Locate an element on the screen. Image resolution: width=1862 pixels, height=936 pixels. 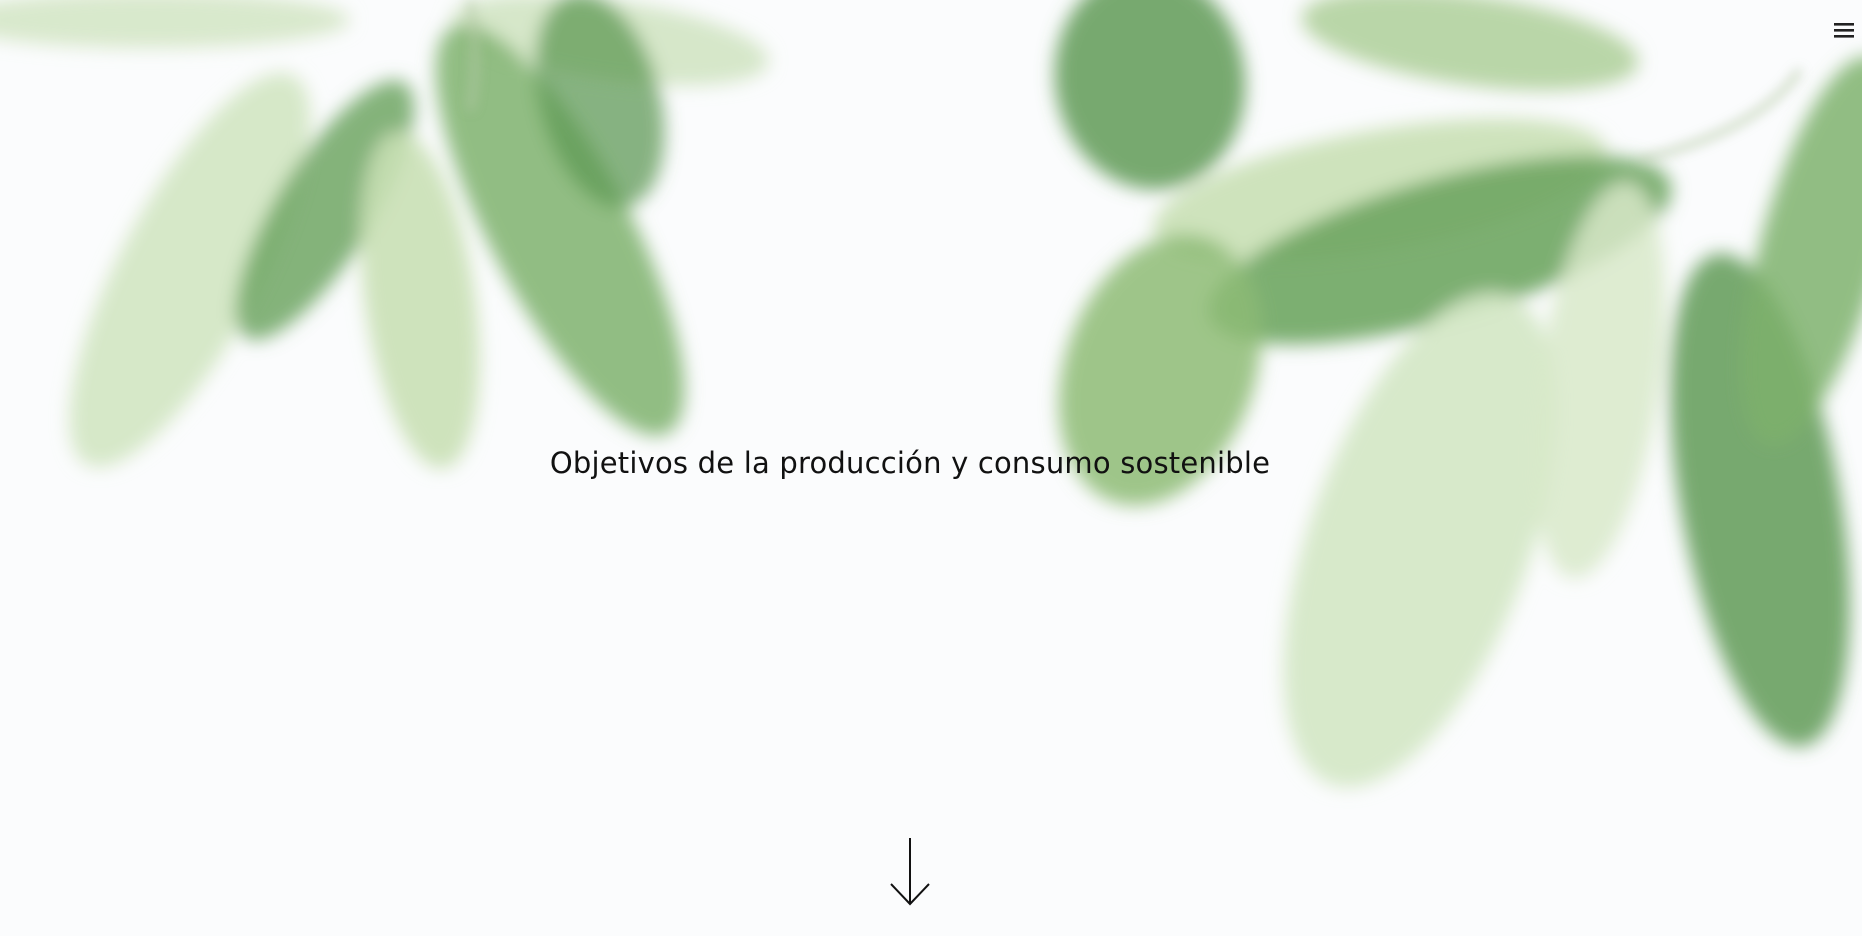
hamburger-menu-icon is located at coordinates (1844, 30).